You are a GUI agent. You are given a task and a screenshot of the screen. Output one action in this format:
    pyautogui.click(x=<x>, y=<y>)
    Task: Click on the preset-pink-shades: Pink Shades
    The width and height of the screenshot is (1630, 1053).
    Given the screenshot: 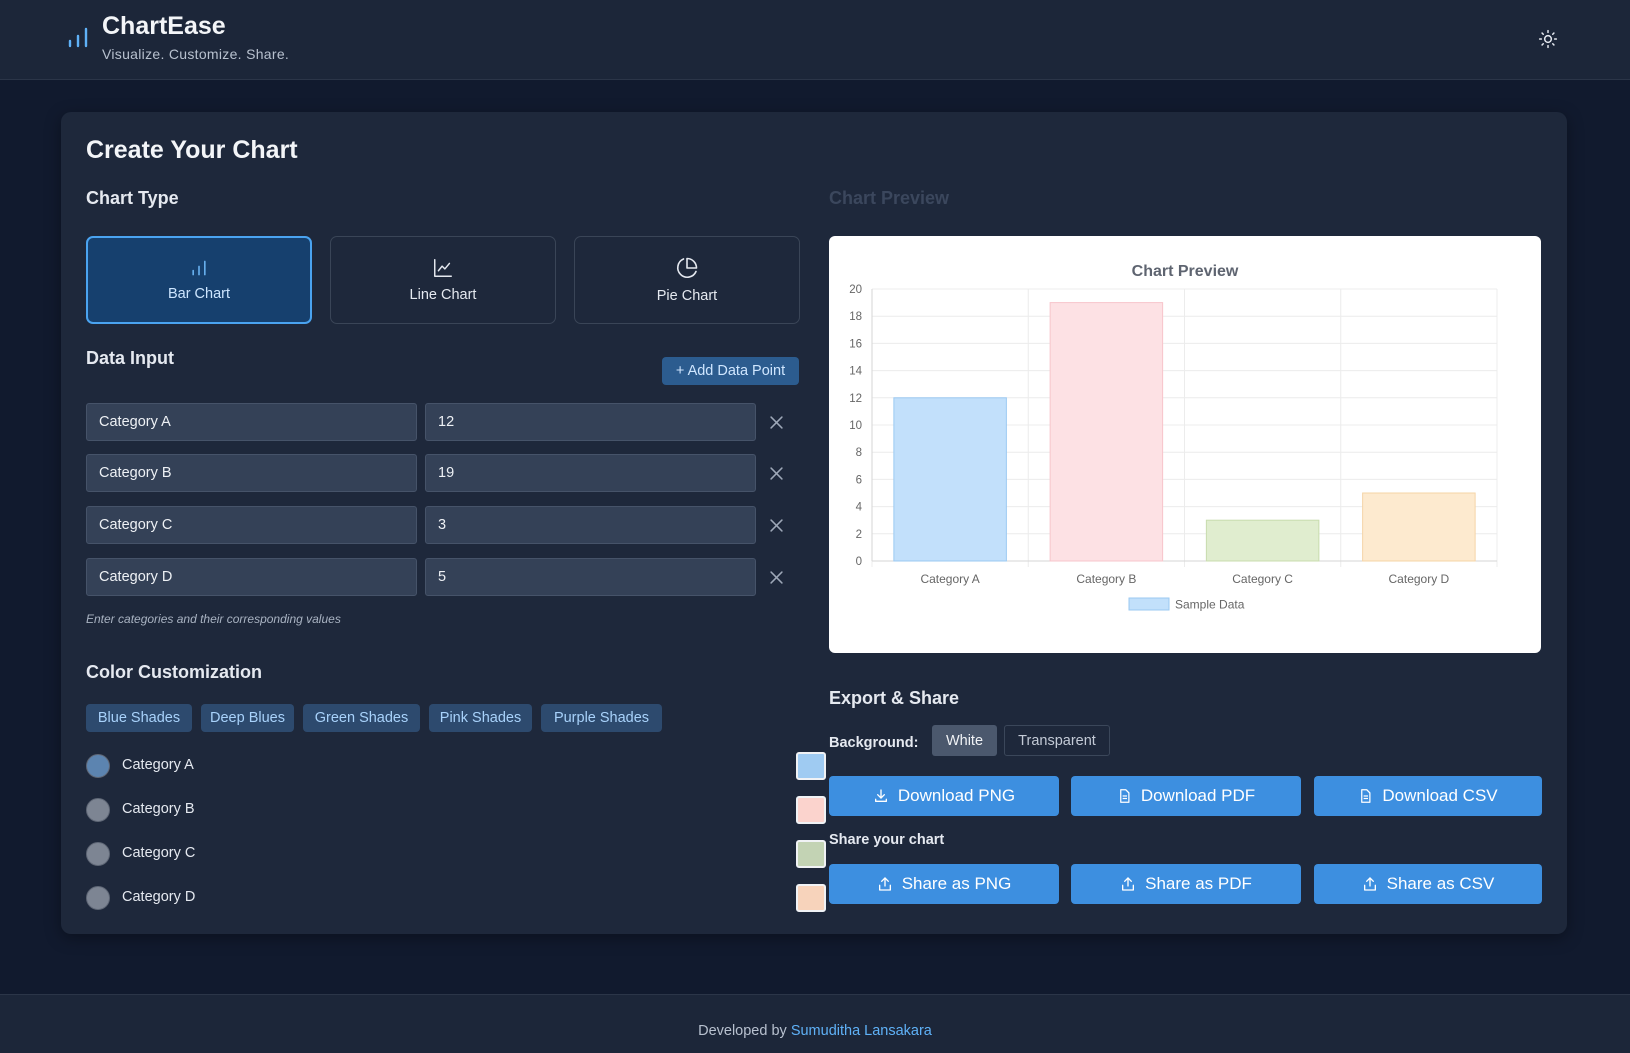 What is the action you would take?
    pyautogui.click(x=480, y=718)
    